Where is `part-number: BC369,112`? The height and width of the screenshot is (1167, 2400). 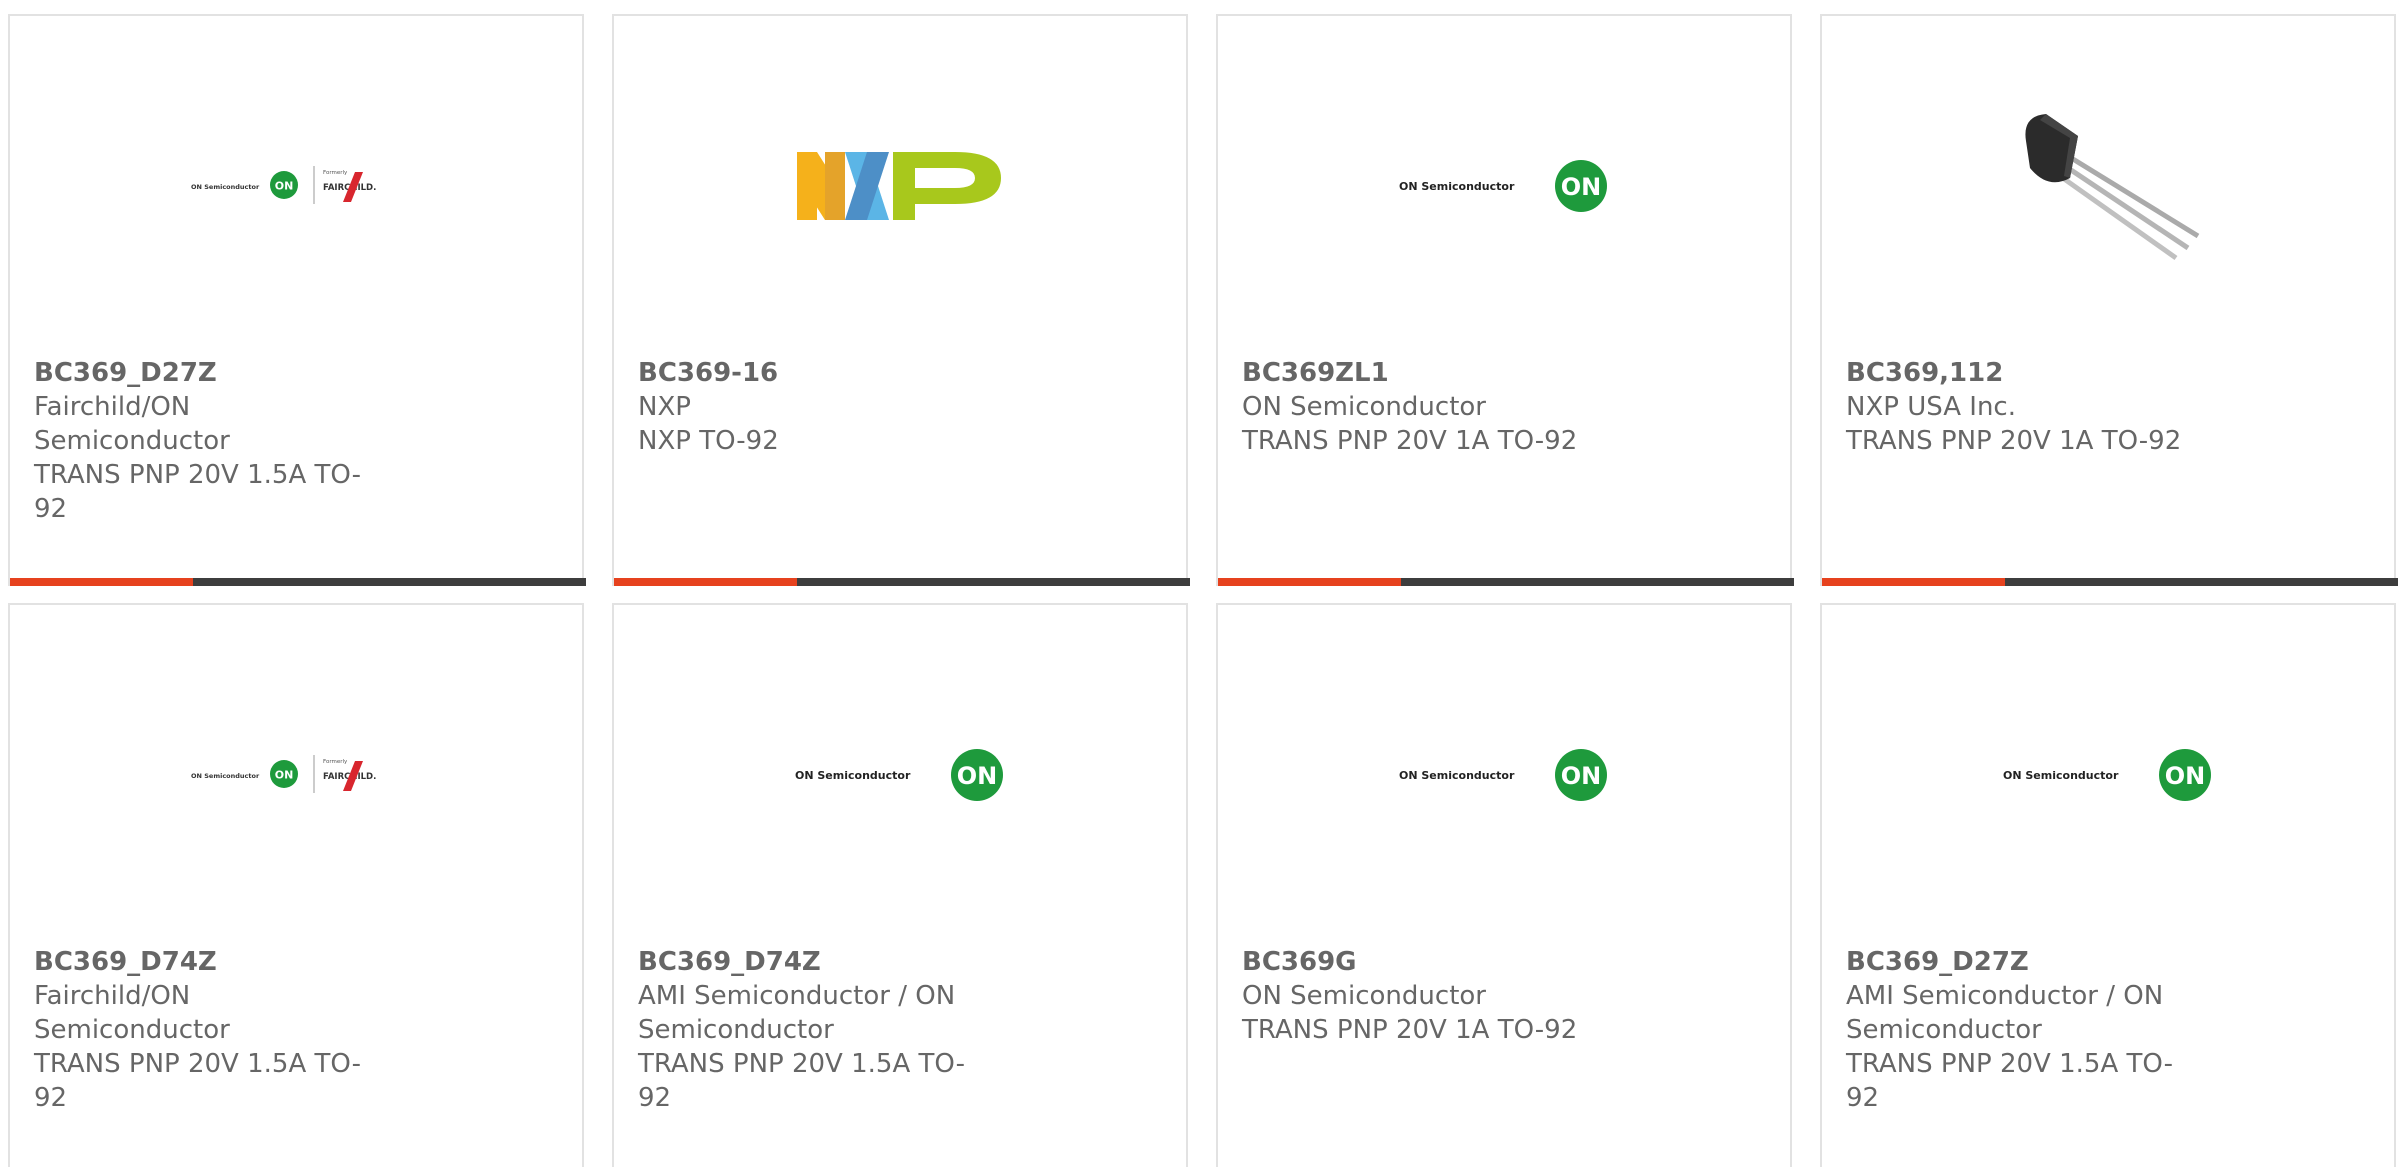
part-number: BC369,112 is located at coordinates (2026, 373).